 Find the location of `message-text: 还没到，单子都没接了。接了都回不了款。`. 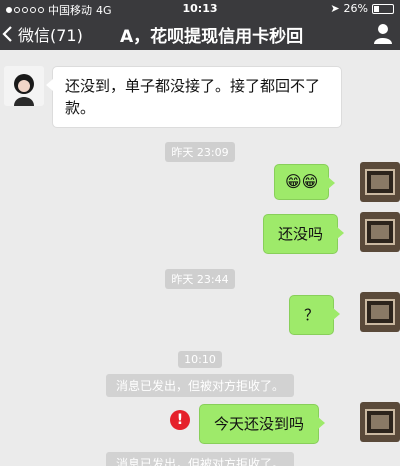

message-text: 还没到，单子都没接了。接了都回不了款。 is located at coordinates (193, 97).